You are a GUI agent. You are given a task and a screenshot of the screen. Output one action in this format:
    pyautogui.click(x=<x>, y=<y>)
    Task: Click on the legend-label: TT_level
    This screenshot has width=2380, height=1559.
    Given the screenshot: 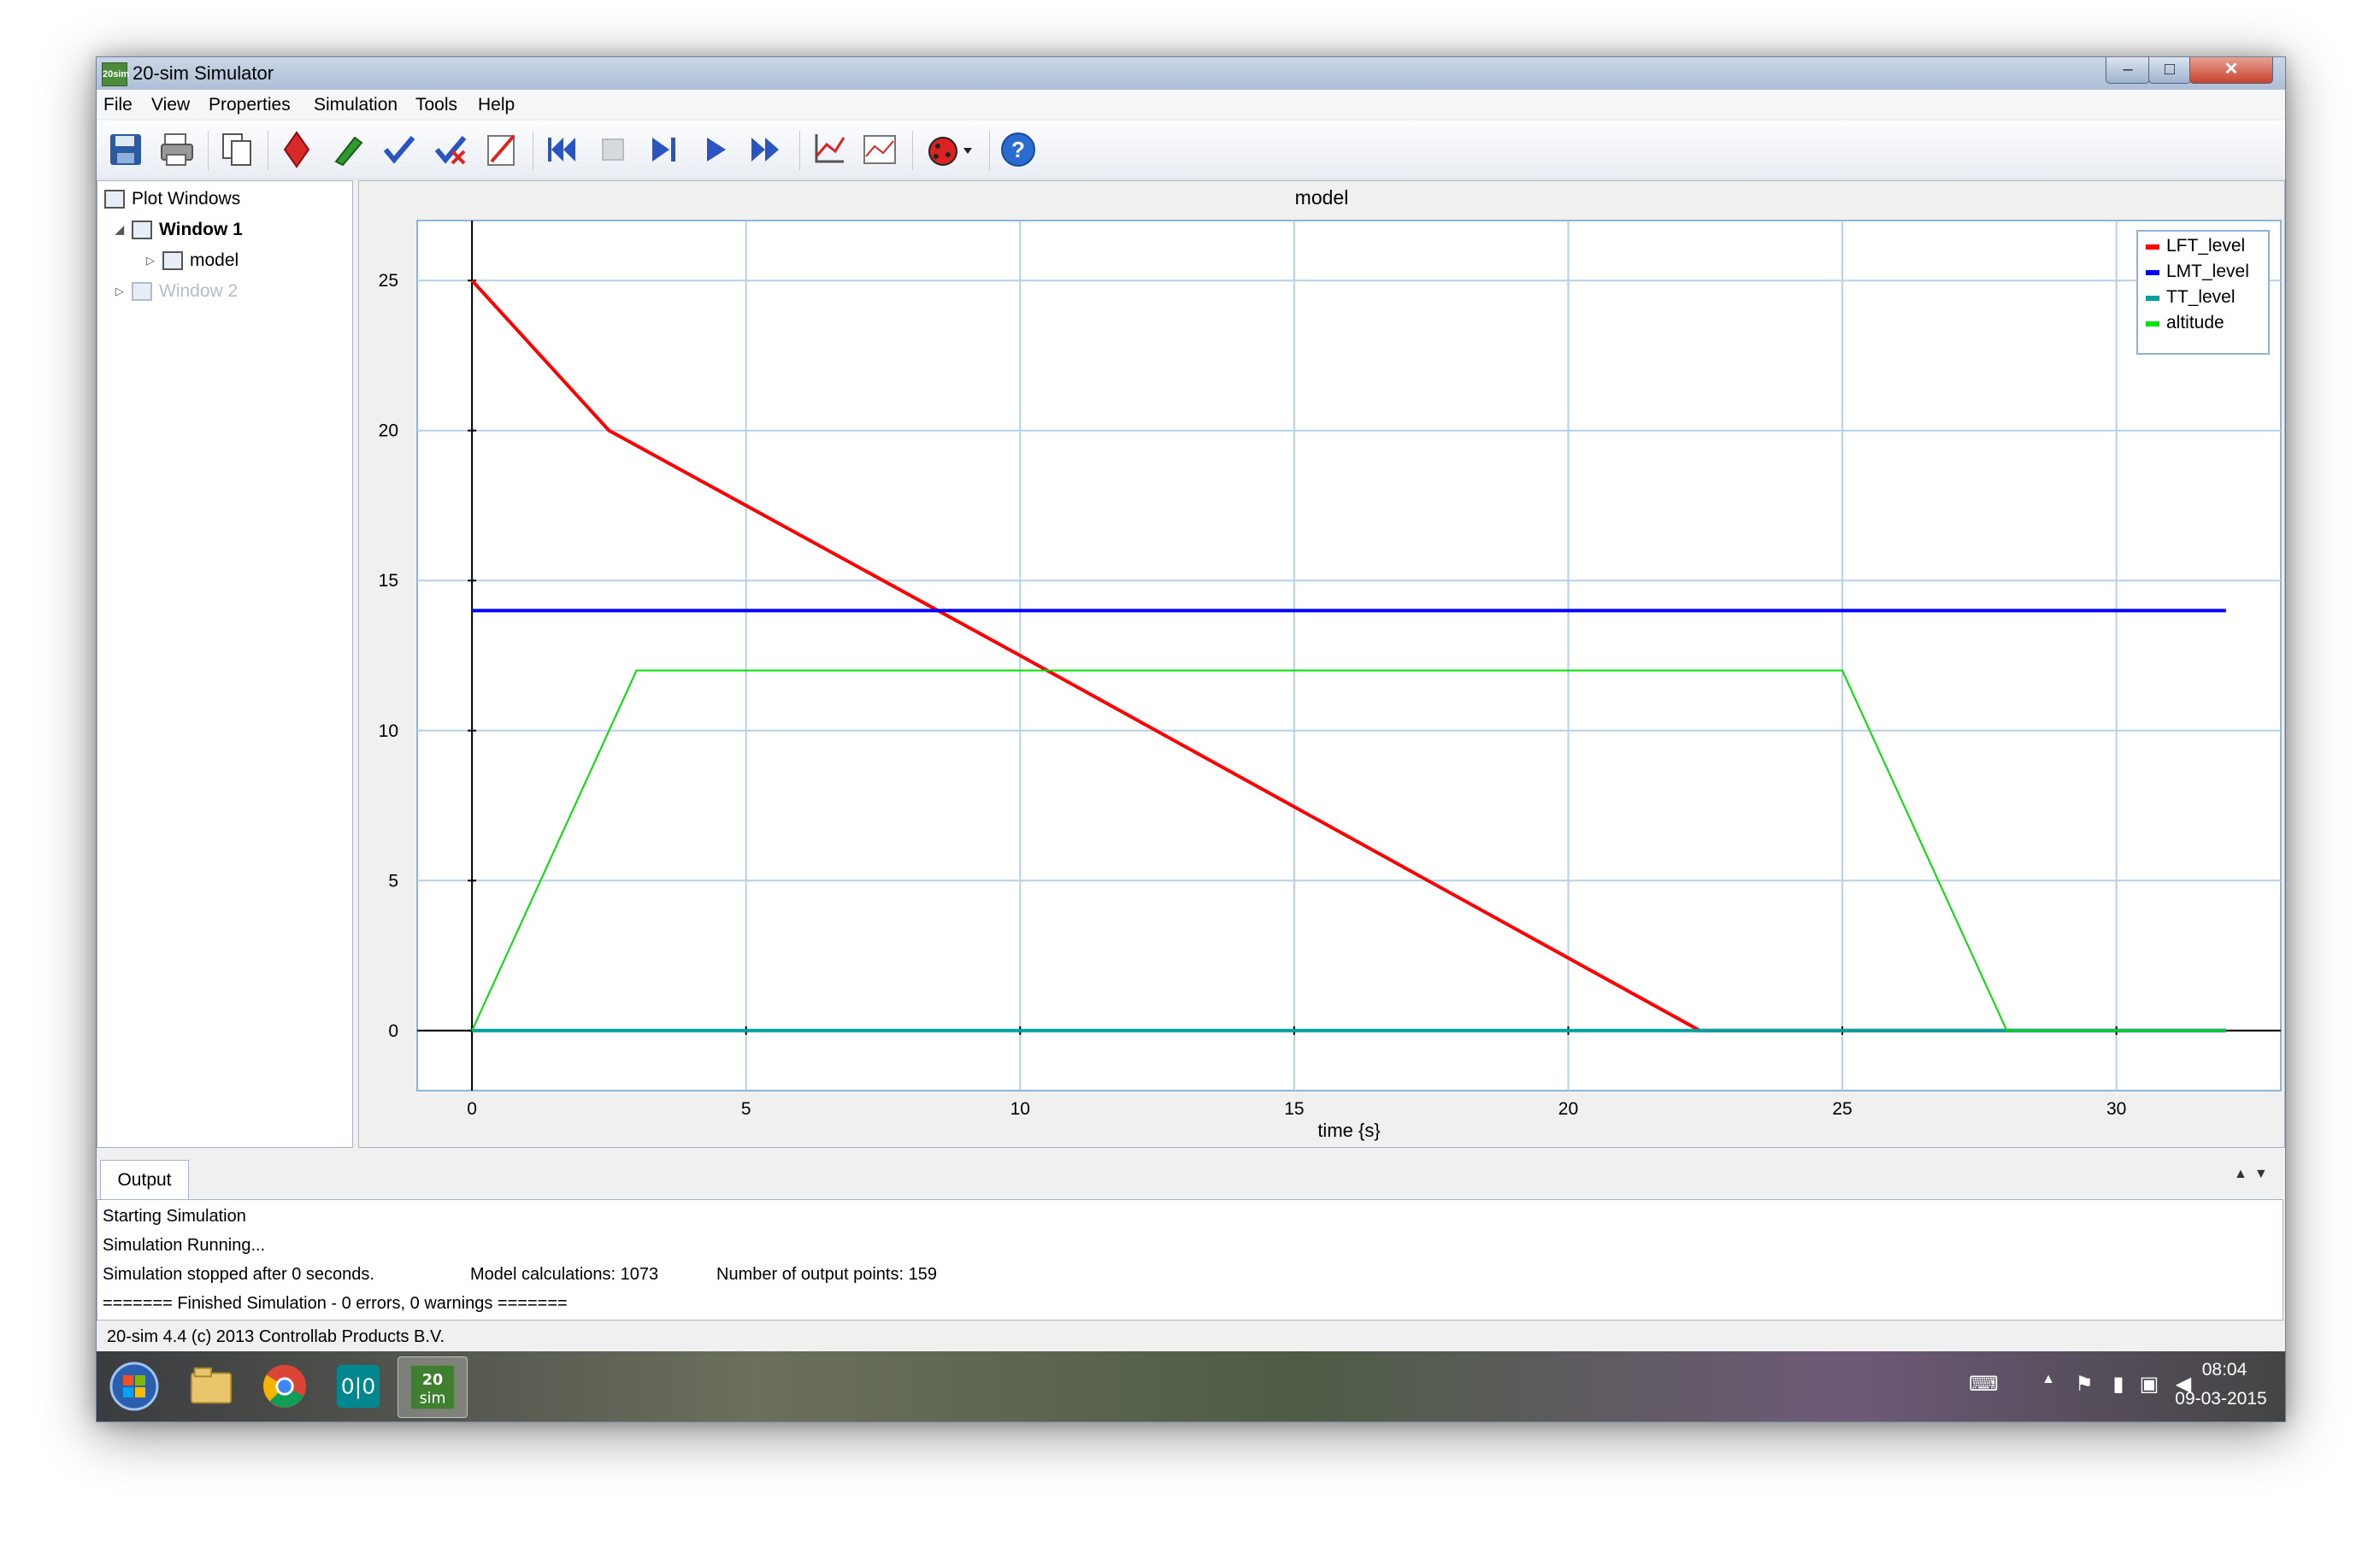 What is the action you would take?
    pyautogui.click(x=2201, y=297)
    